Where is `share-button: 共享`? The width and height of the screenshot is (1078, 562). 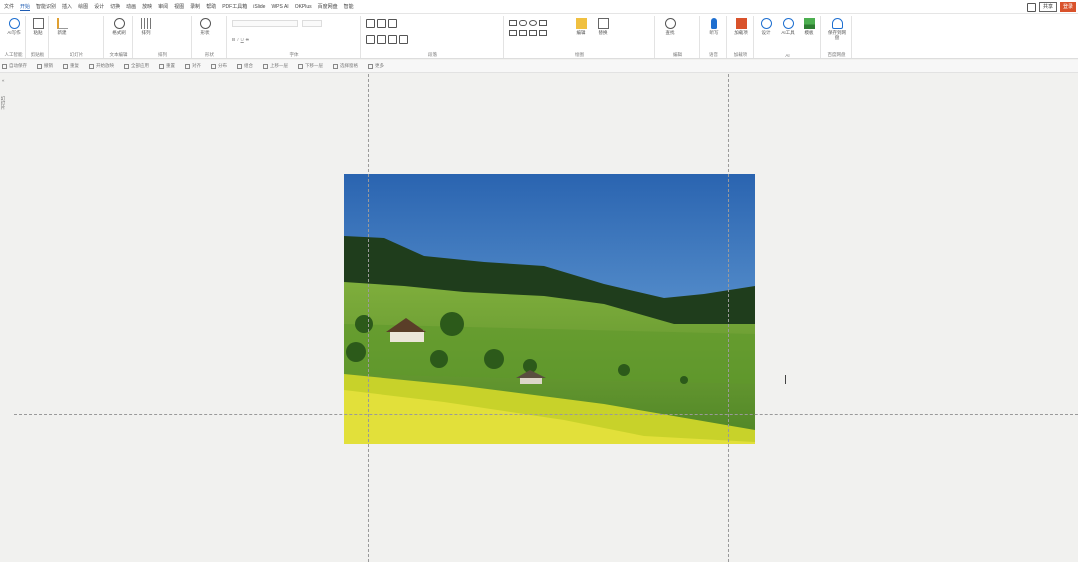 share-button: 共享 is located at coordinates (1047, 7).